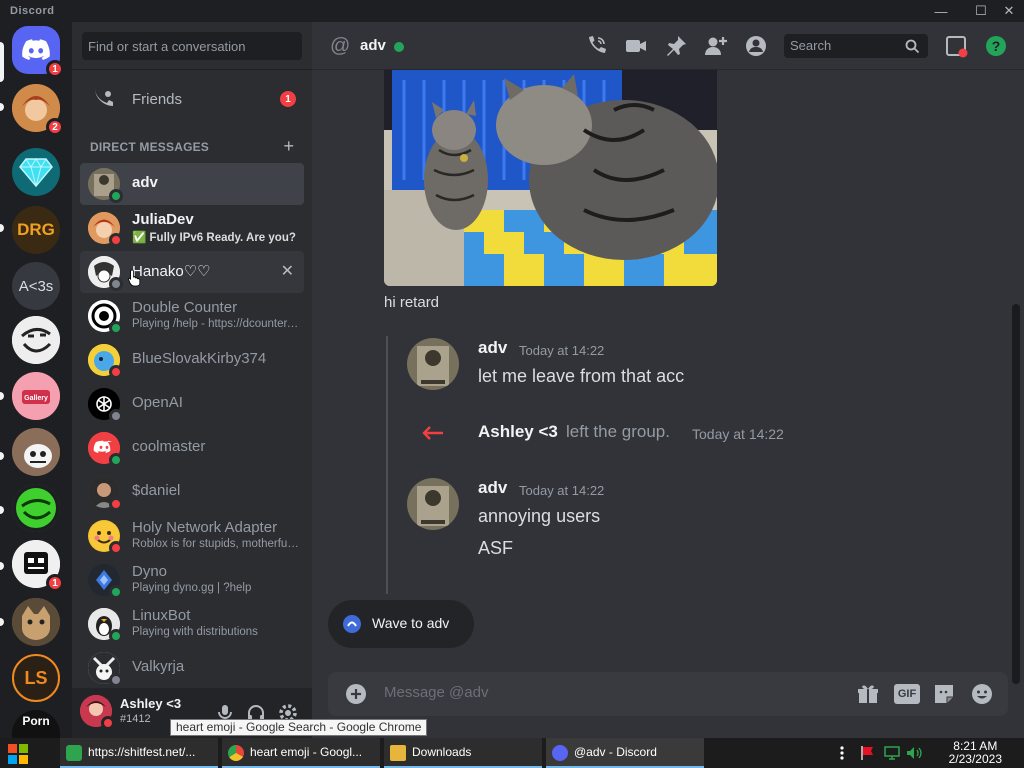 Image resolution: width=1024 pixels, height=768 pixels. What do you see at coordinates (55, 127) in the screenshot?
I see `notification-badge: 2` at bounding box center [55, 127].